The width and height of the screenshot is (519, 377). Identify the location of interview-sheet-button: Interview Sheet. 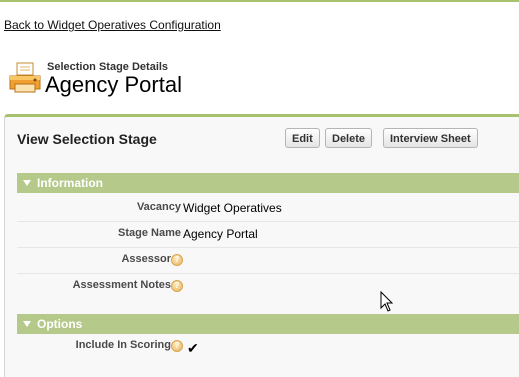
(430, 138).